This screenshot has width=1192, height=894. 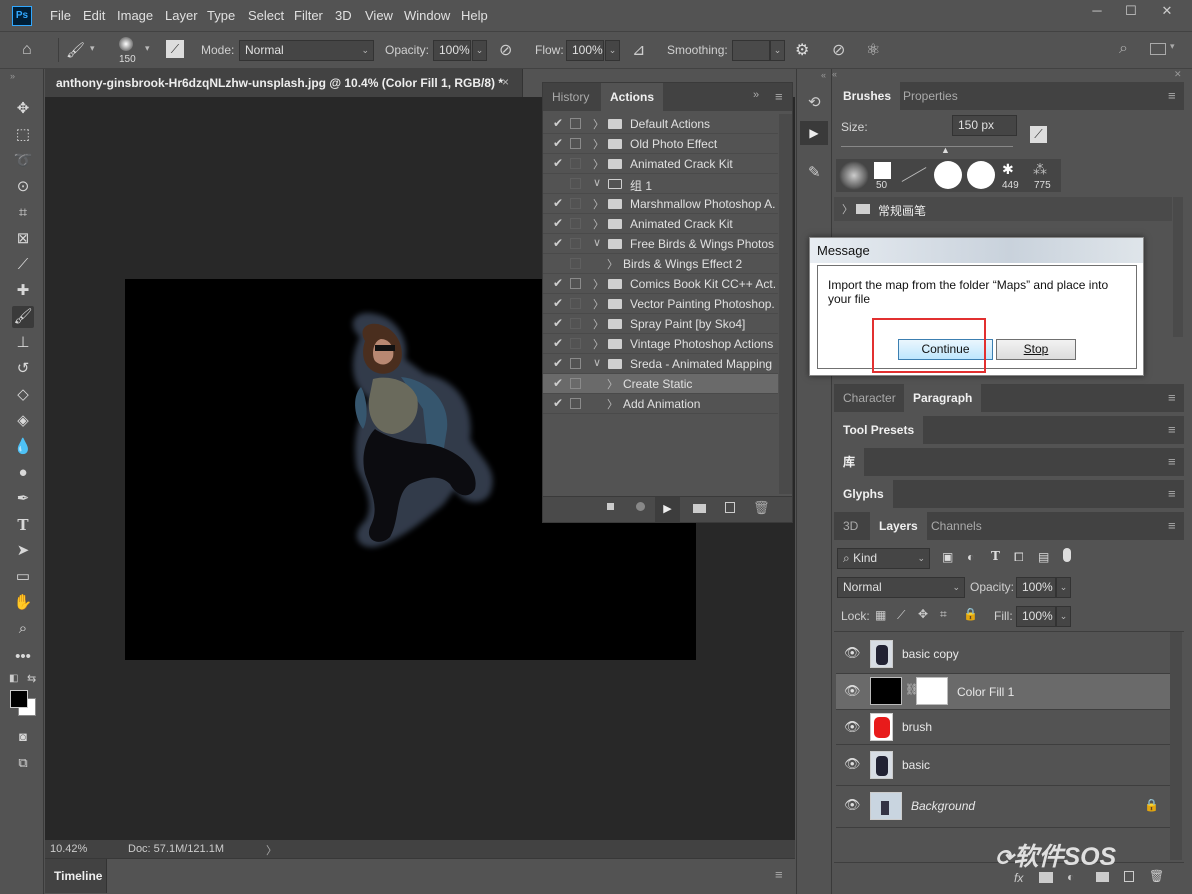 I want to click on brush-folder-row: 〉 常规画笔, so click(x=1003, y=209).